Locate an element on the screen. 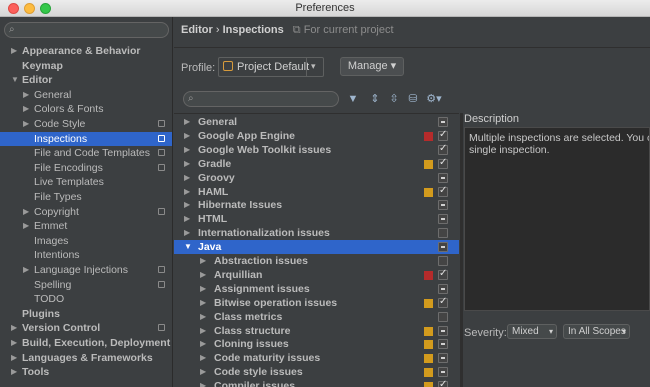  manage-button: Manage ▾ is located at coordinates (372, 66).